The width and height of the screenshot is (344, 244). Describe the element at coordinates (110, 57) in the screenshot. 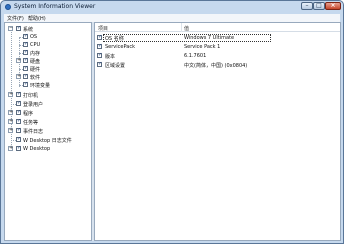

I see `row-item: 版本` at that location.